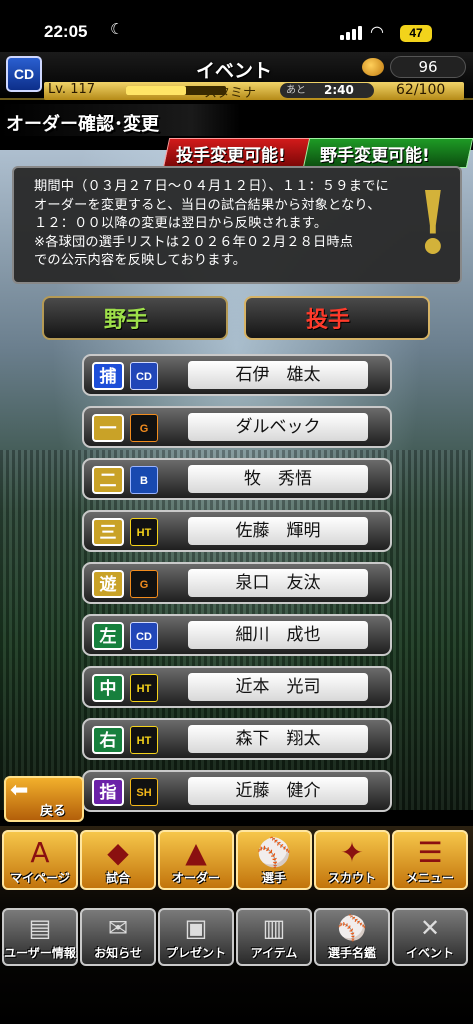  I want to click on stamina-label: スタミナ, so click(230, 93).